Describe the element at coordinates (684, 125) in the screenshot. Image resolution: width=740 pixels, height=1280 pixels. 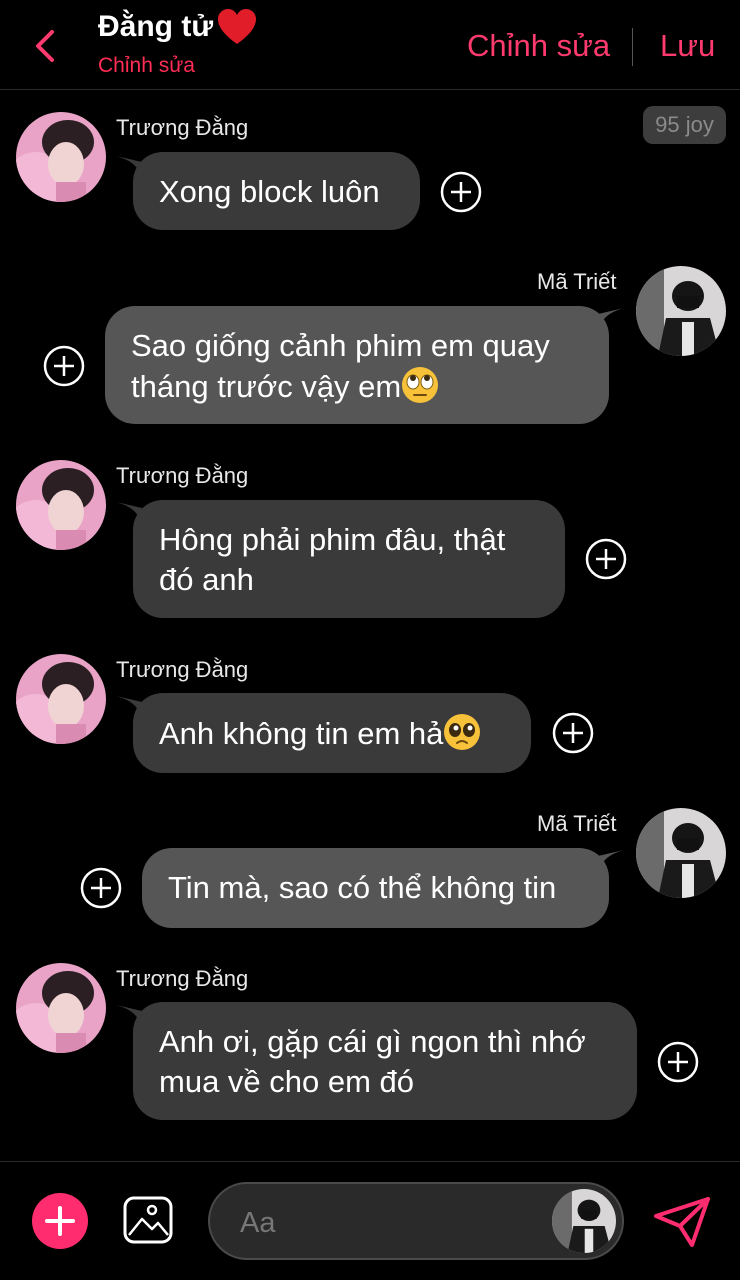
I see `joy-badge: 95 joy` at that location.